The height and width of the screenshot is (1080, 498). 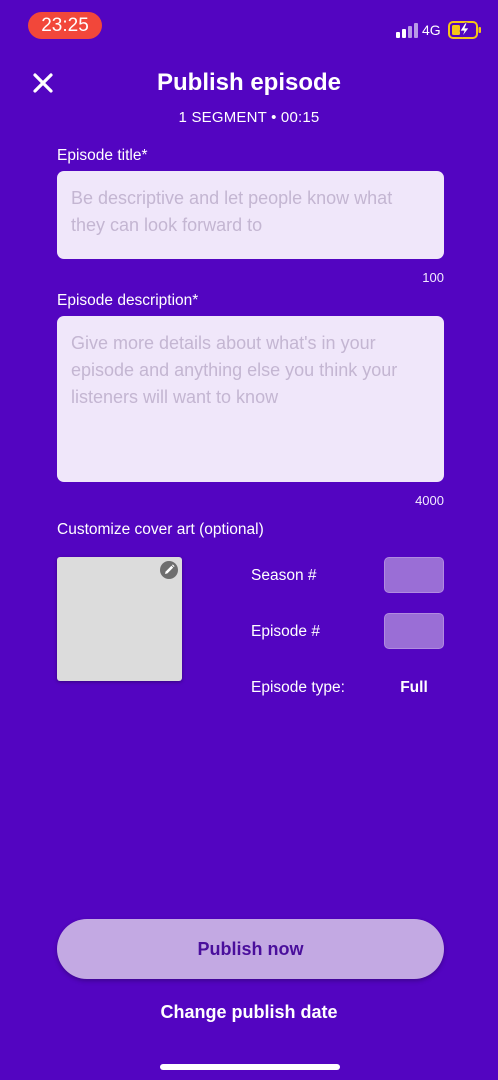 I want to click on episode-number-label: Episode #, so click(x=285, y=631).